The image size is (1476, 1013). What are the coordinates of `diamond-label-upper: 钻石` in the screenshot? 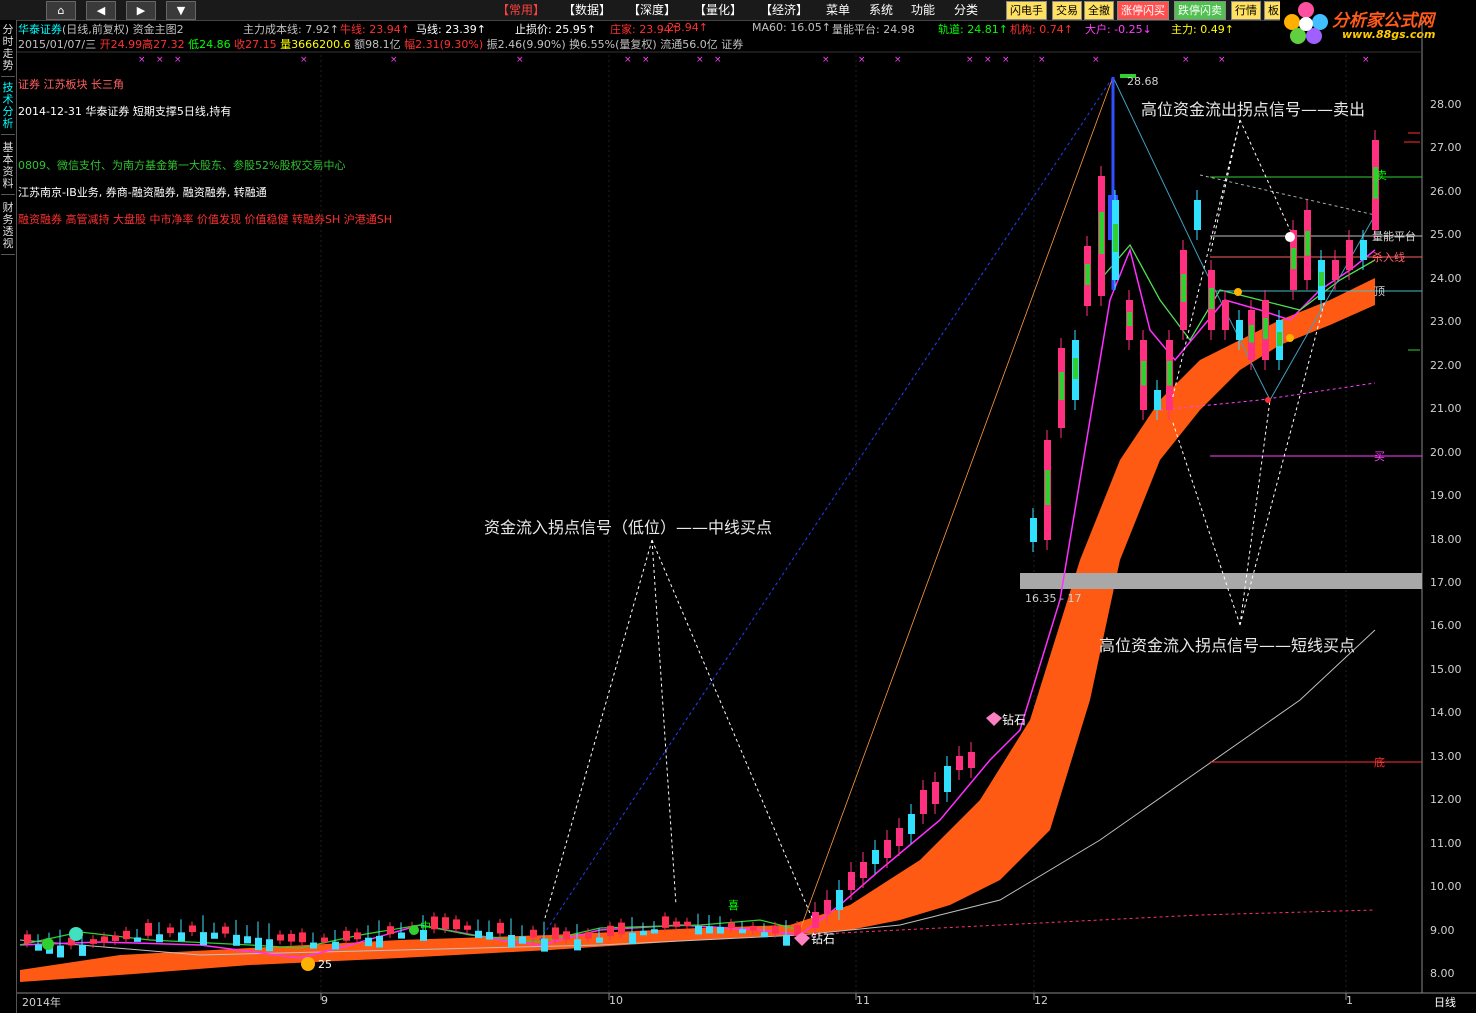 It's located at (1014, 719).